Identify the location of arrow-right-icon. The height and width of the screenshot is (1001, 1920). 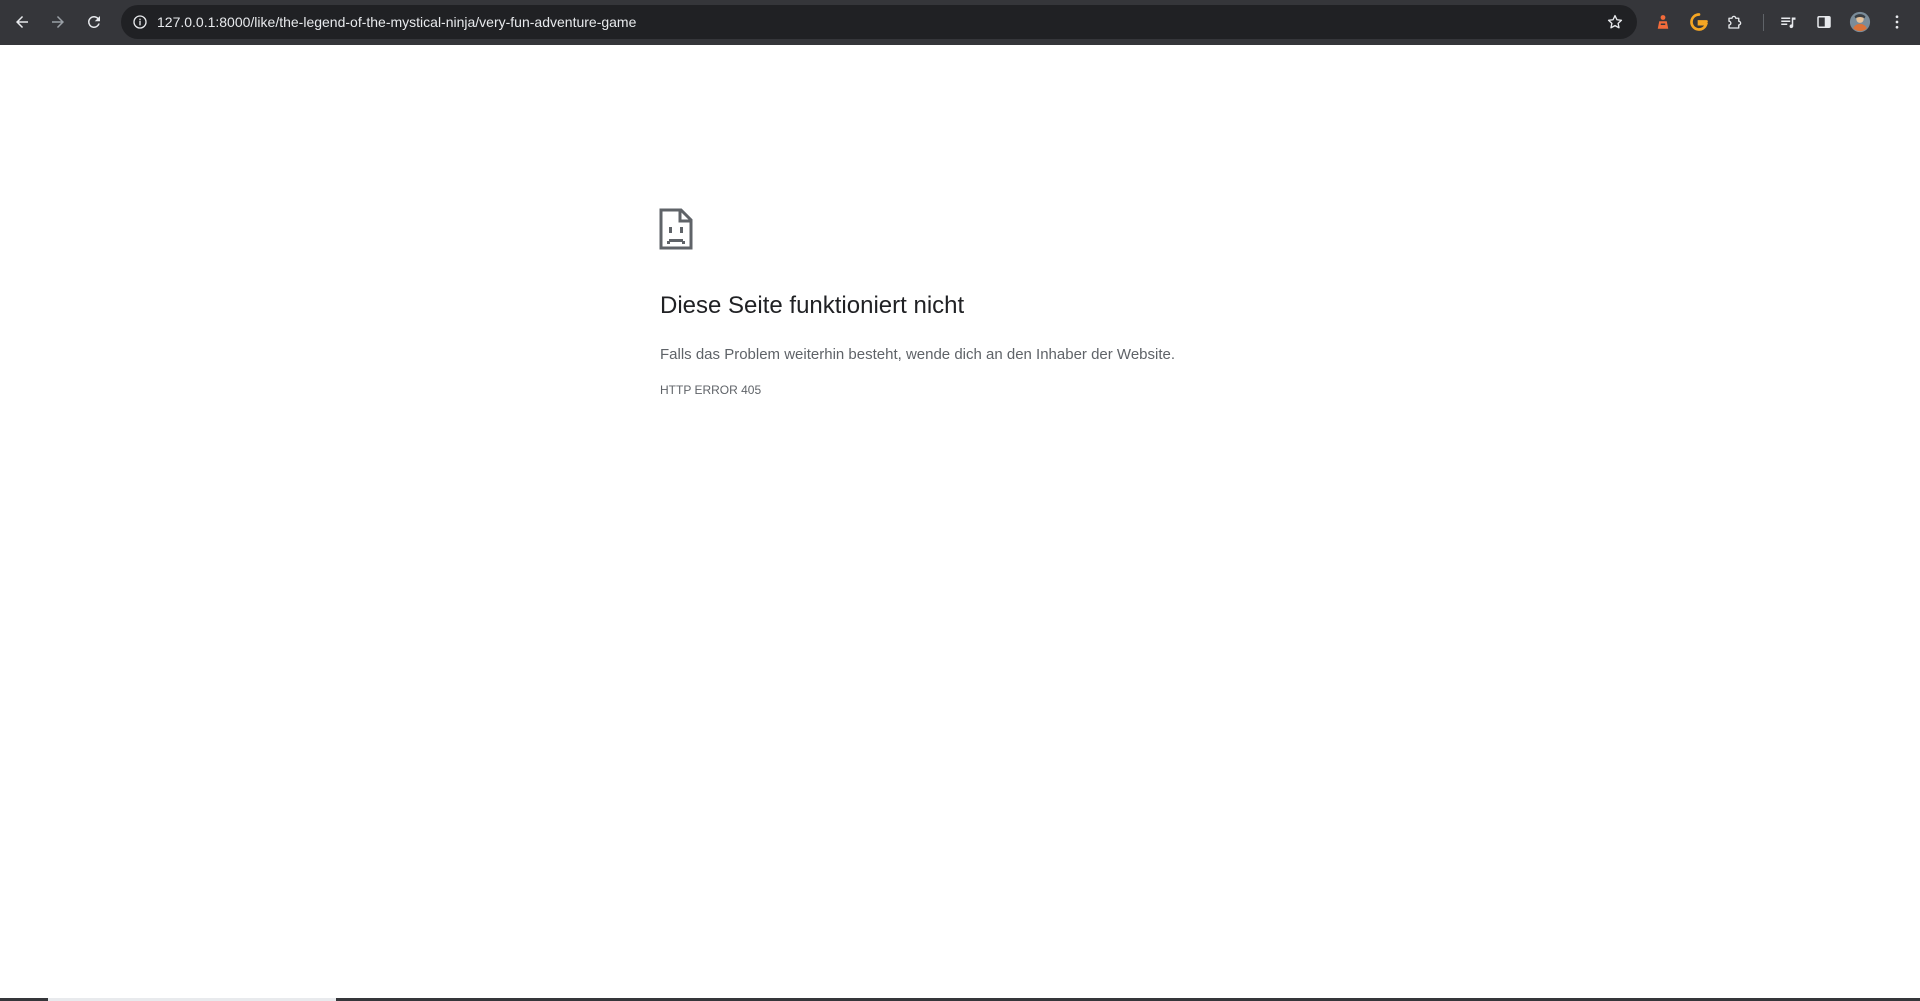
(58, 22).